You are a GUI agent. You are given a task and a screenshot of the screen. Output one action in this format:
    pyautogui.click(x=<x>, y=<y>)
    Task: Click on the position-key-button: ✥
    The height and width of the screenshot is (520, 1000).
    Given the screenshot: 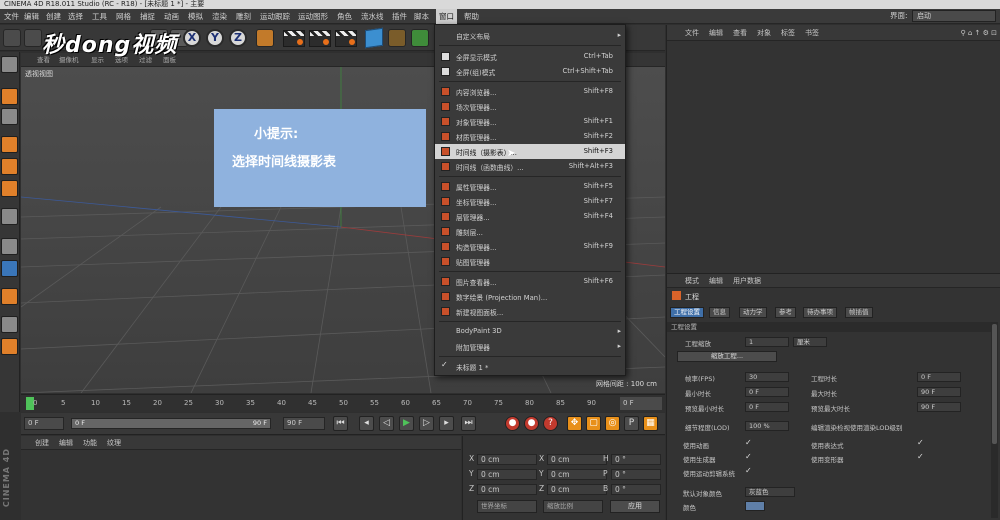 What is the action you would take?
    pyautogui.click(x=574, y=423)
    